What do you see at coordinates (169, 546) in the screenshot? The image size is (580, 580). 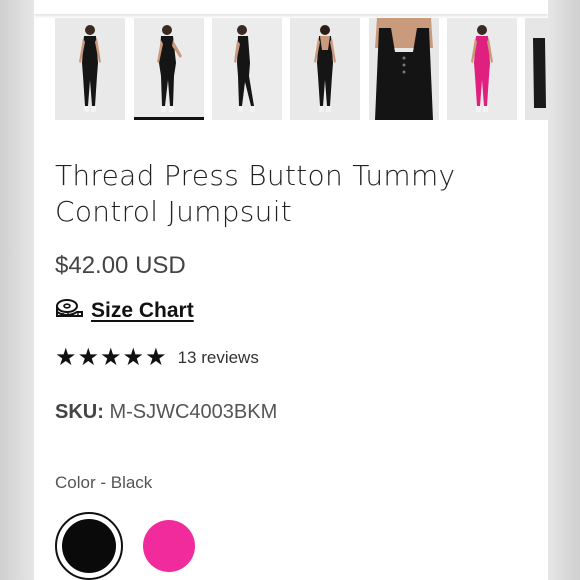 I see `color-swatch-pink` at bounding box center [169, 546].